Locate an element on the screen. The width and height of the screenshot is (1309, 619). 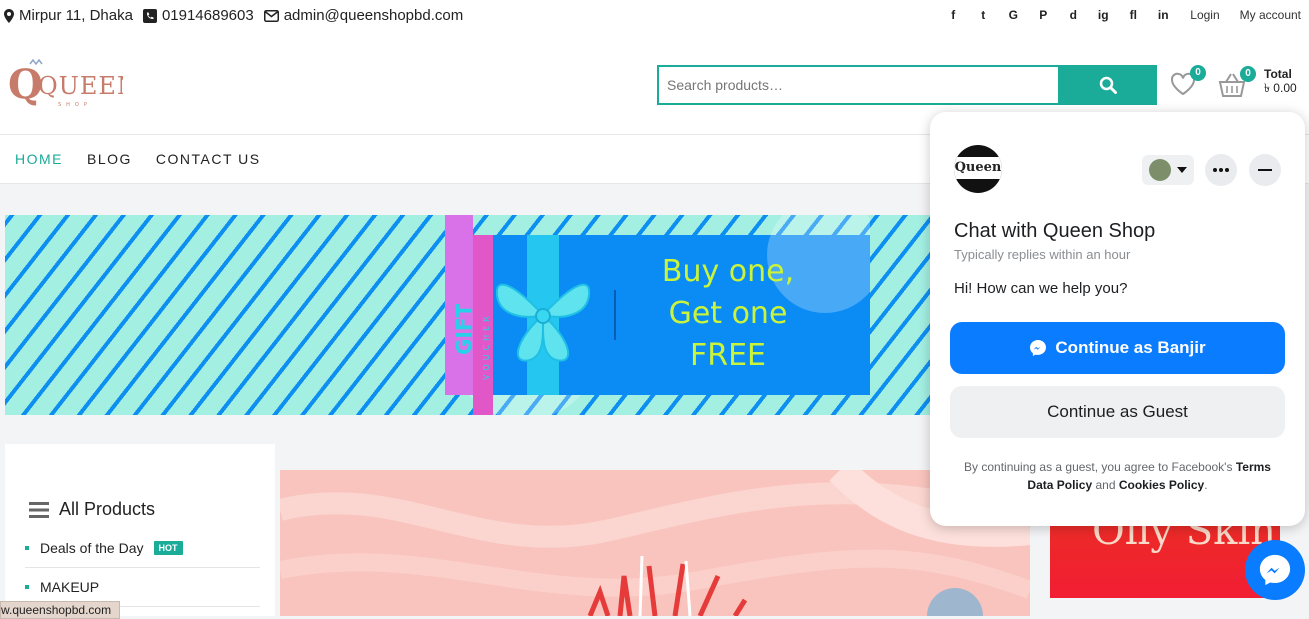
nav-item-blog: BLOG is located at coordinates (109, 159).